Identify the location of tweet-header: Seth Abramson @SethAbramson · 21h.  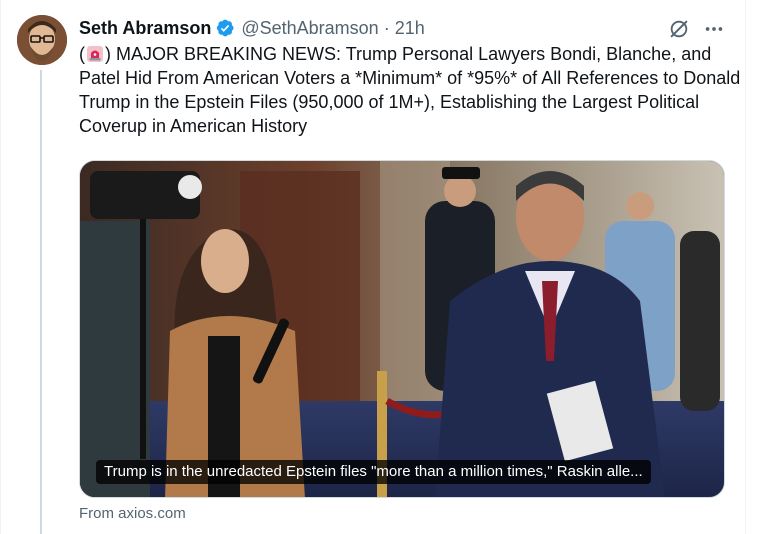
(252, 28).